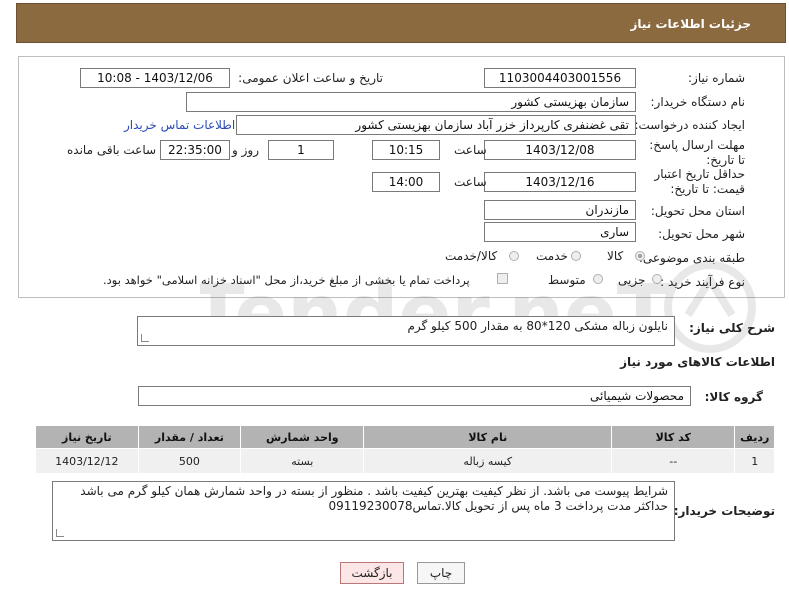 The width and height of the screenshot is (789, 598). Describe the element at coordinates (302, 461) in the screenshot. I see `cell-unit: بسته` at that location.